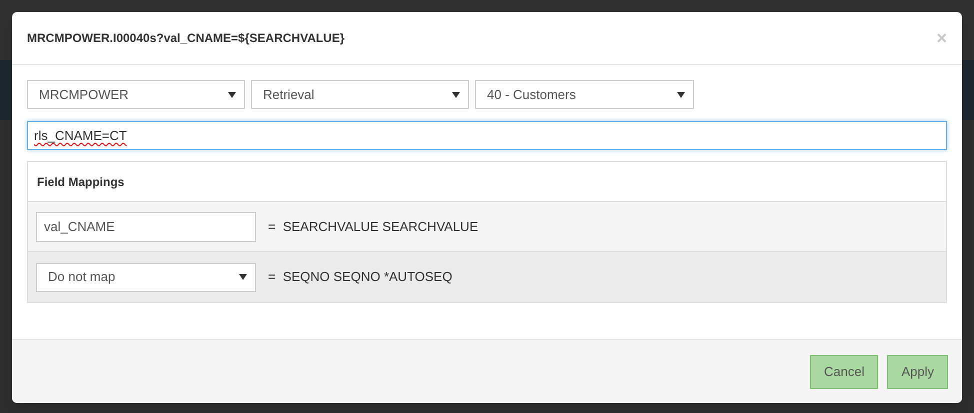  What do you see at coordinates (584, 94) in the screenshot?
I see `select-field: 40 - Customers` at bounding box center [584, 94].